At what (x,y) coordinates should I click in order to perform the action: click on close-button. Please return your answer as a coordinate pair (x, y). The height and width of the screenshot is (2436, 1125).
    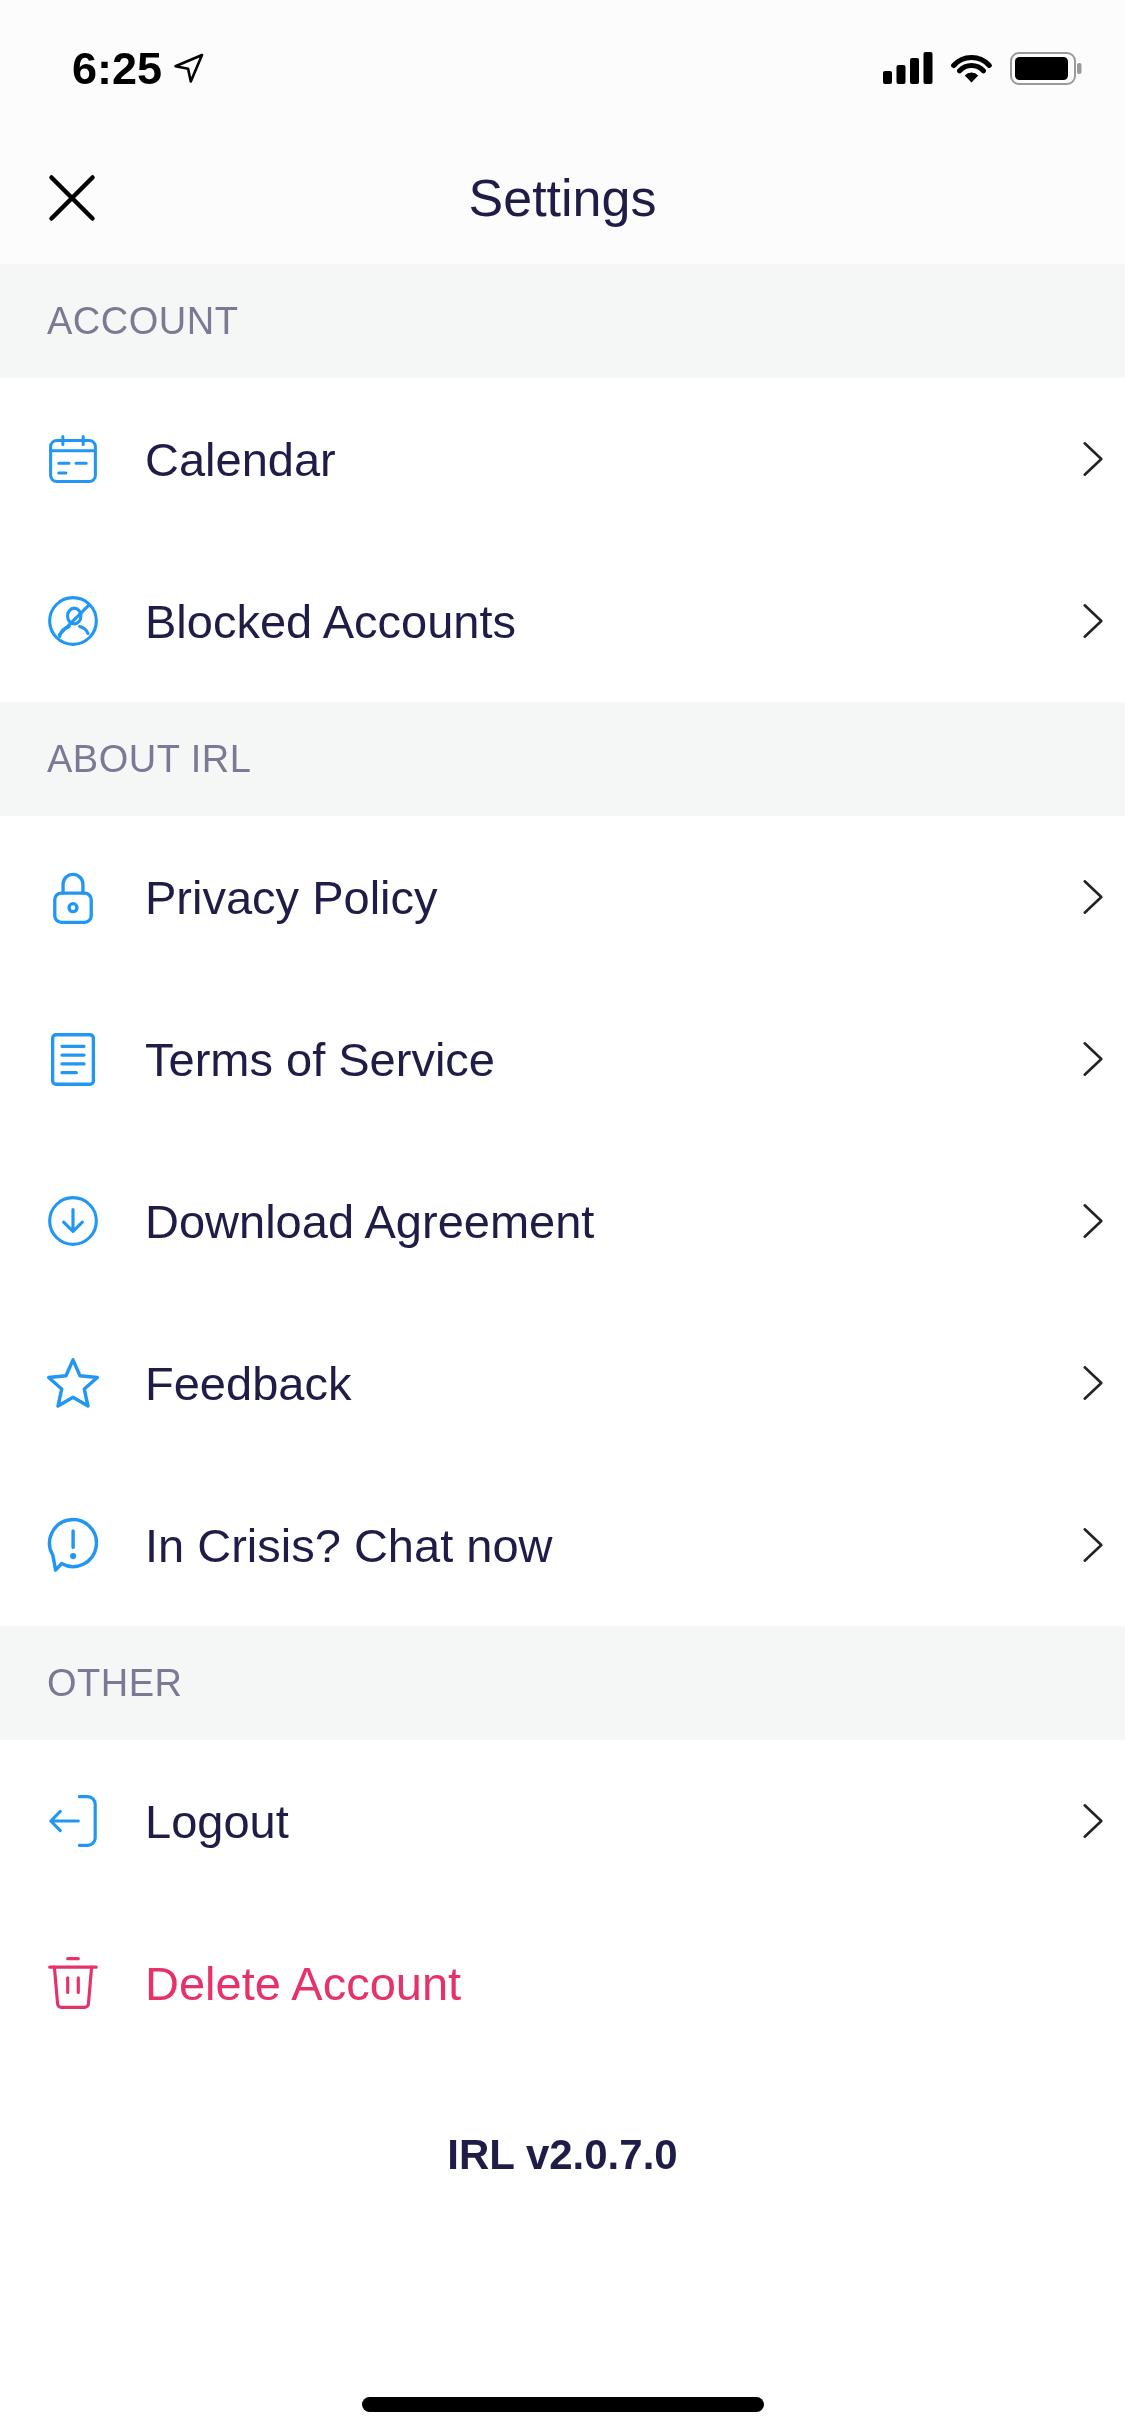
    Looking at the image, I should click on (72, 198).